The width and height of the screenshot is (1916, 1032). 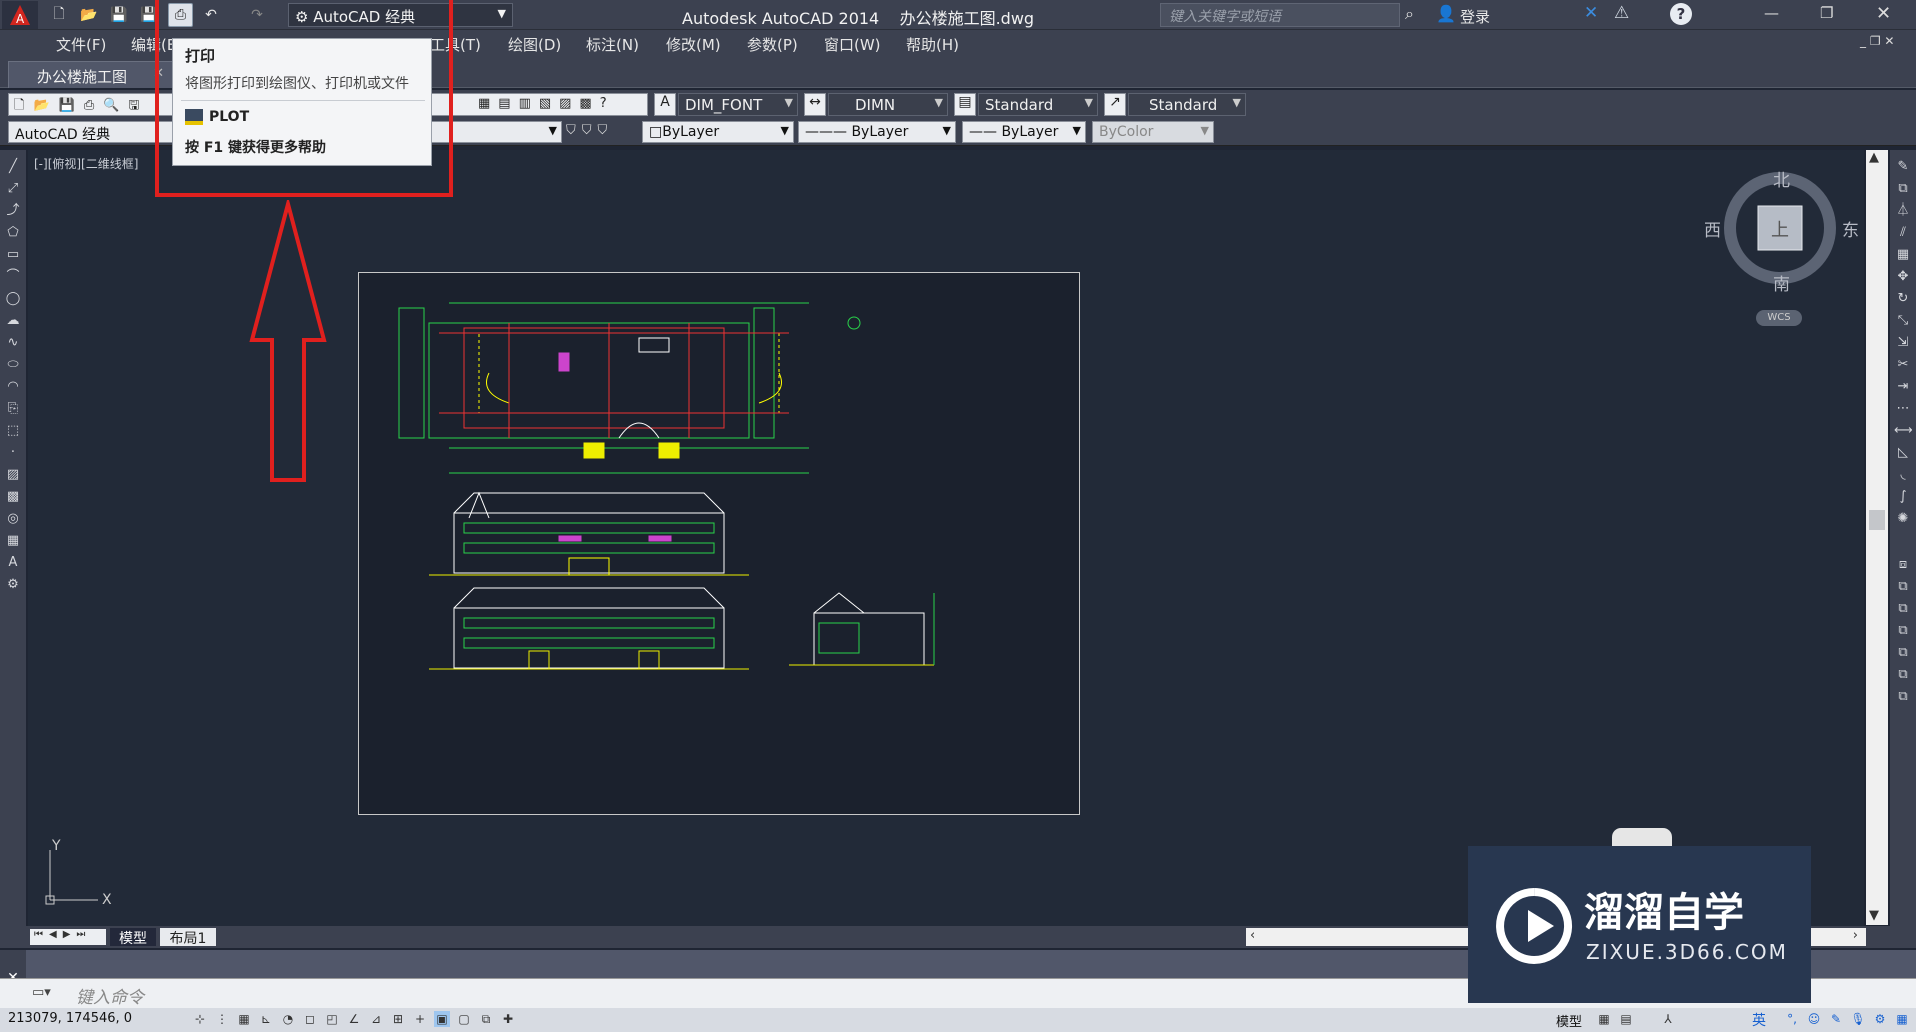 What do you see at coordinates (772, 44) in the screenshot?
I see `menu-parametric: 参数(P)` at bounding box center [772, 44].